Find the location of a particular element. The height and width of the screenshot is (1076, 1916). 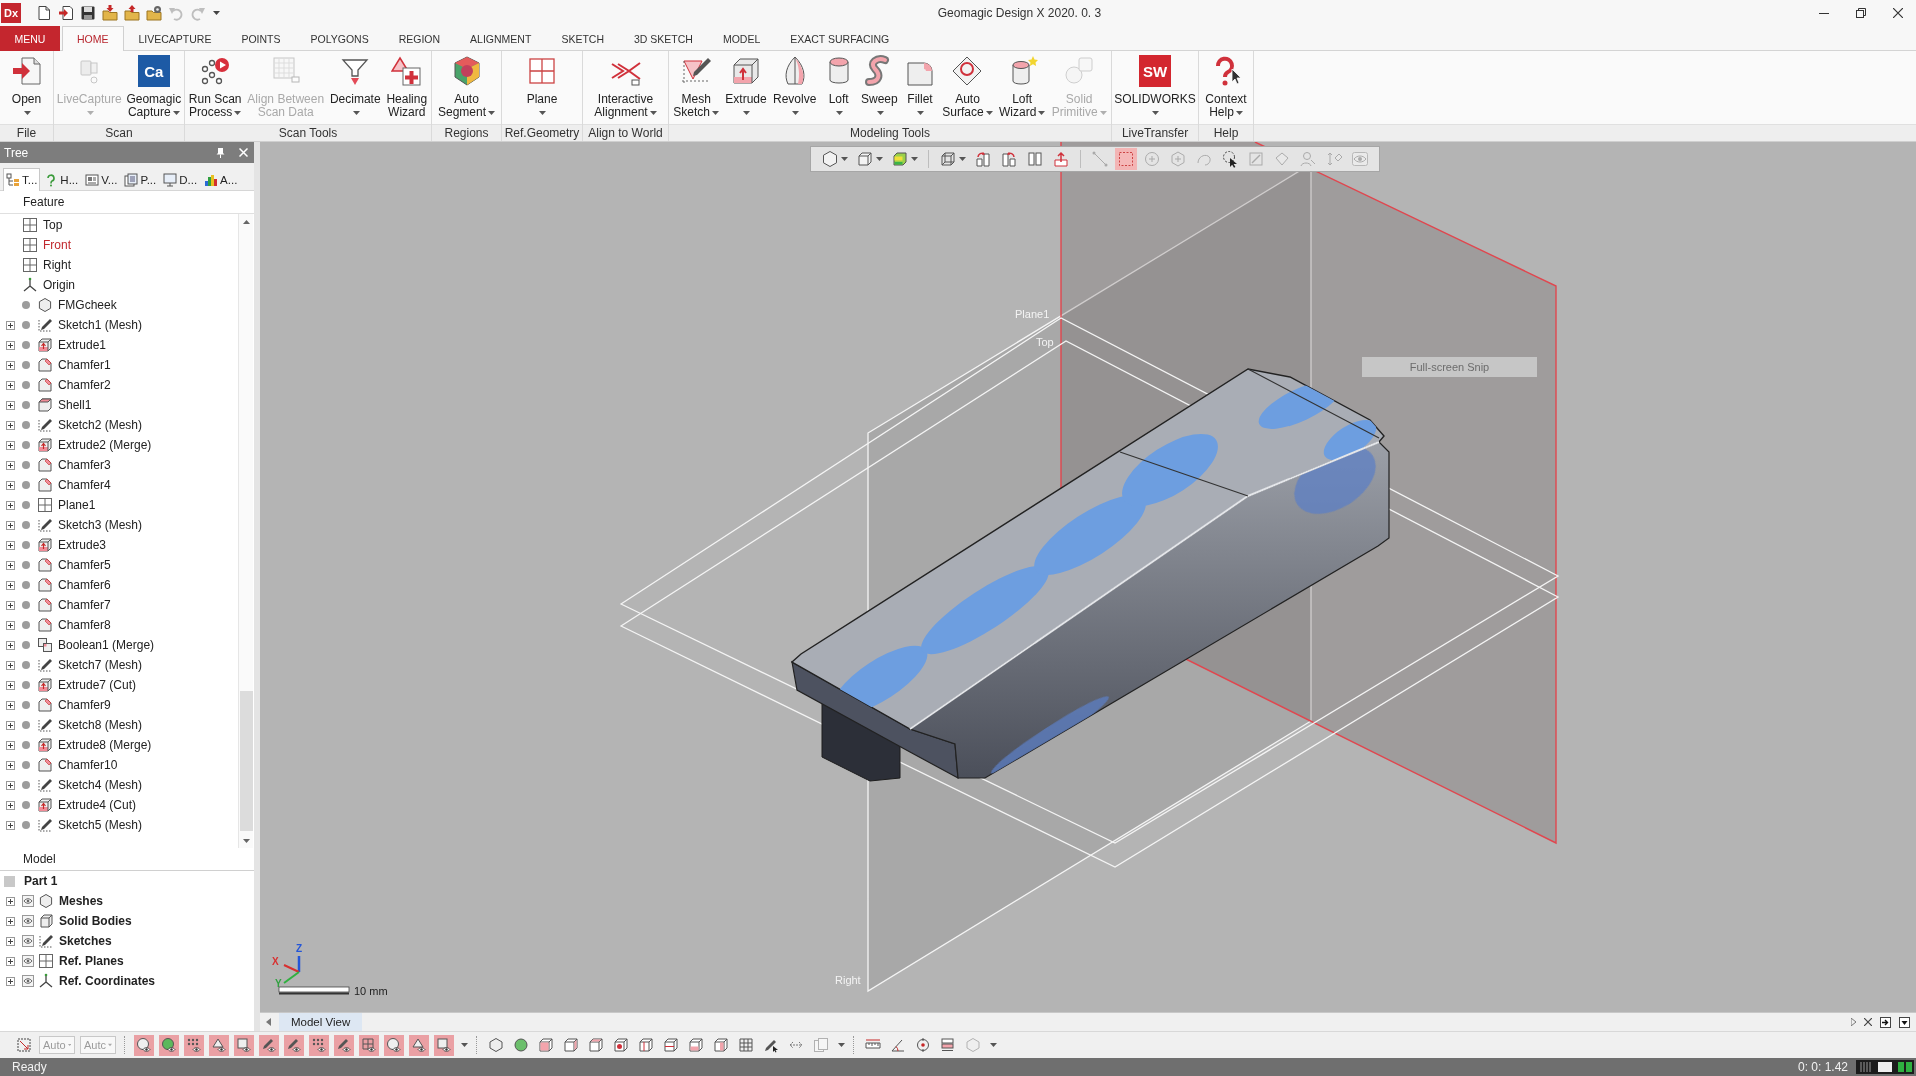

tree-item: Ref. Coordinates is located at coordinates (107, 981).